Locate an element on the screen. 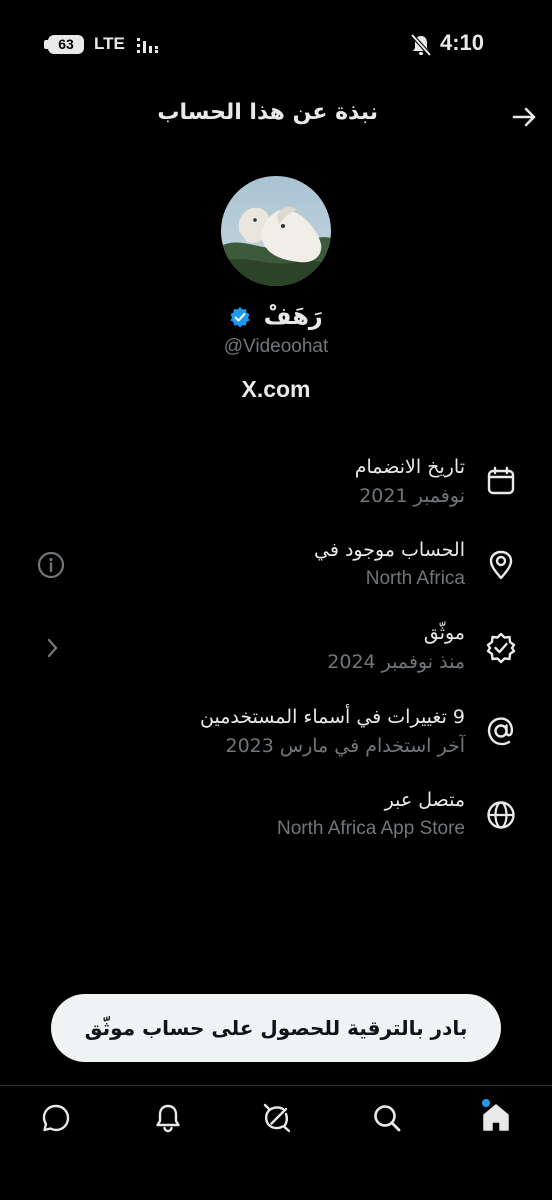  username-changes-label: 9 تغييرات في أسماء المستخدمين is located at coordinates (332, 717).